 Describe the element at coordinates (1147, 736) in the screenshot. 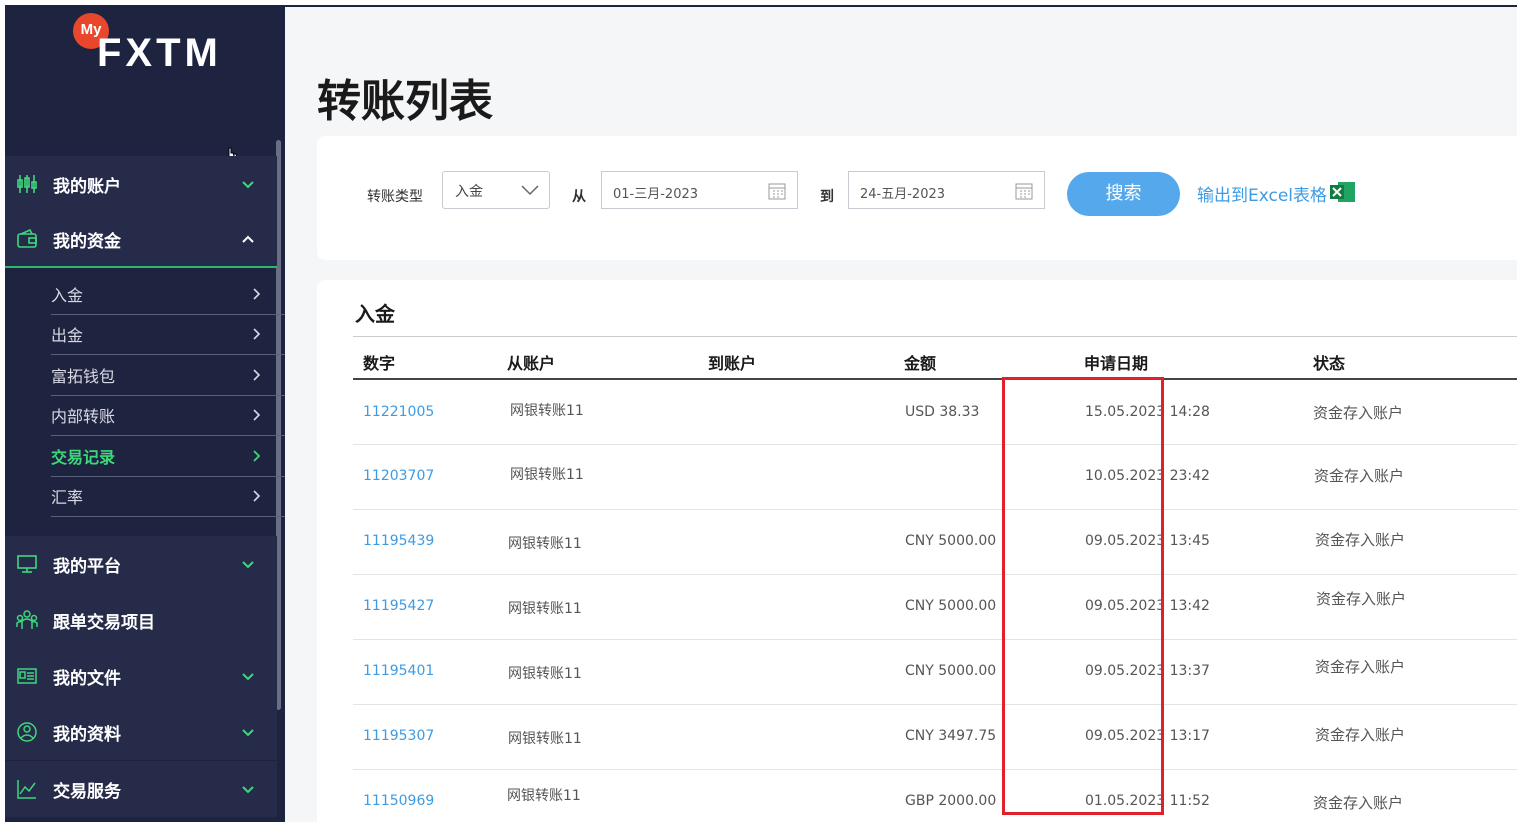

I see `date-cell: 09.05.2023 13:17` at that location.